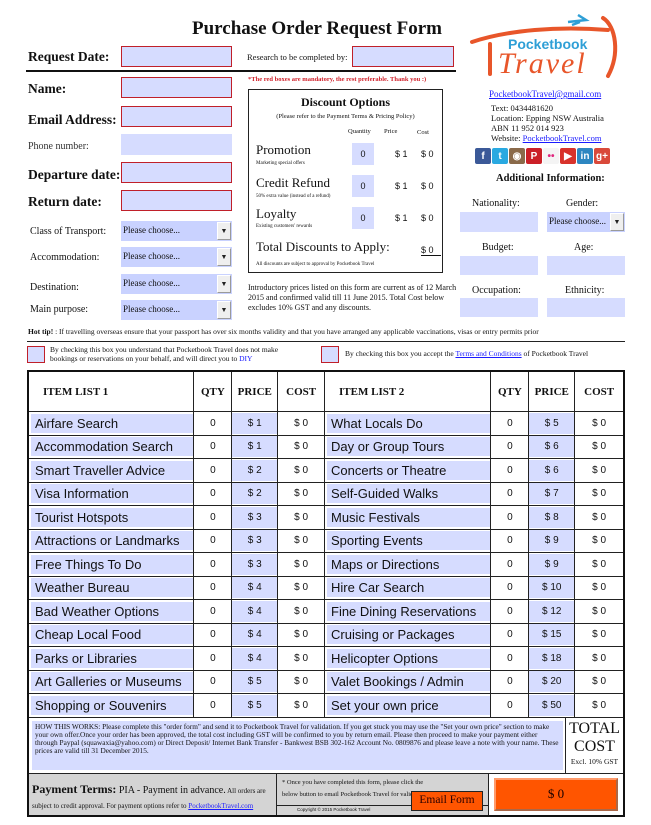 Image resolution: width=651 pixels, height=825 pixels. Describe the element at coordinates (176, 310) in the screenshot. I see `main-purpose-select: Please choose... ▼` at that location.